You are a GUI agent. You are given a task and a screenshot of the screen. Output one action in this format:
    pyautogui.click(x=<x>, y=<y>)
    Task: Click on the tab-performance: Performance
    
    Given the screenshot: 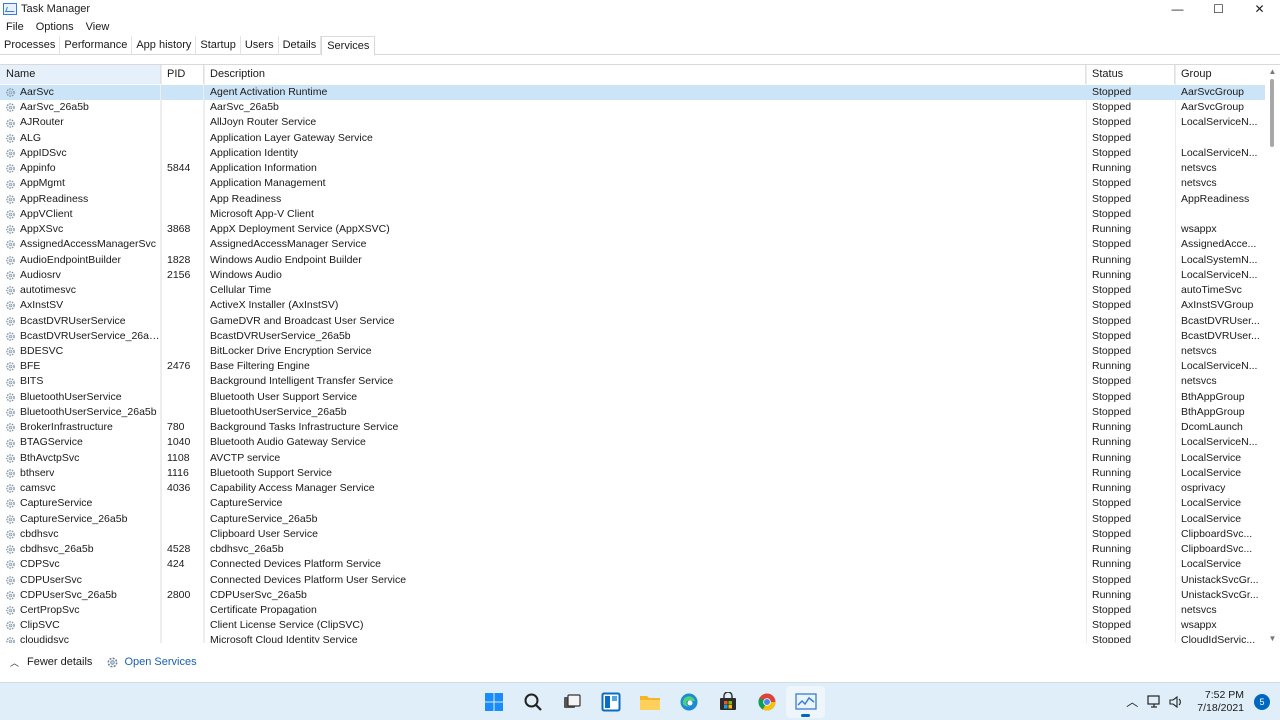 What is the action you would take?
    pyautogui.click(x=96, y=45)
    